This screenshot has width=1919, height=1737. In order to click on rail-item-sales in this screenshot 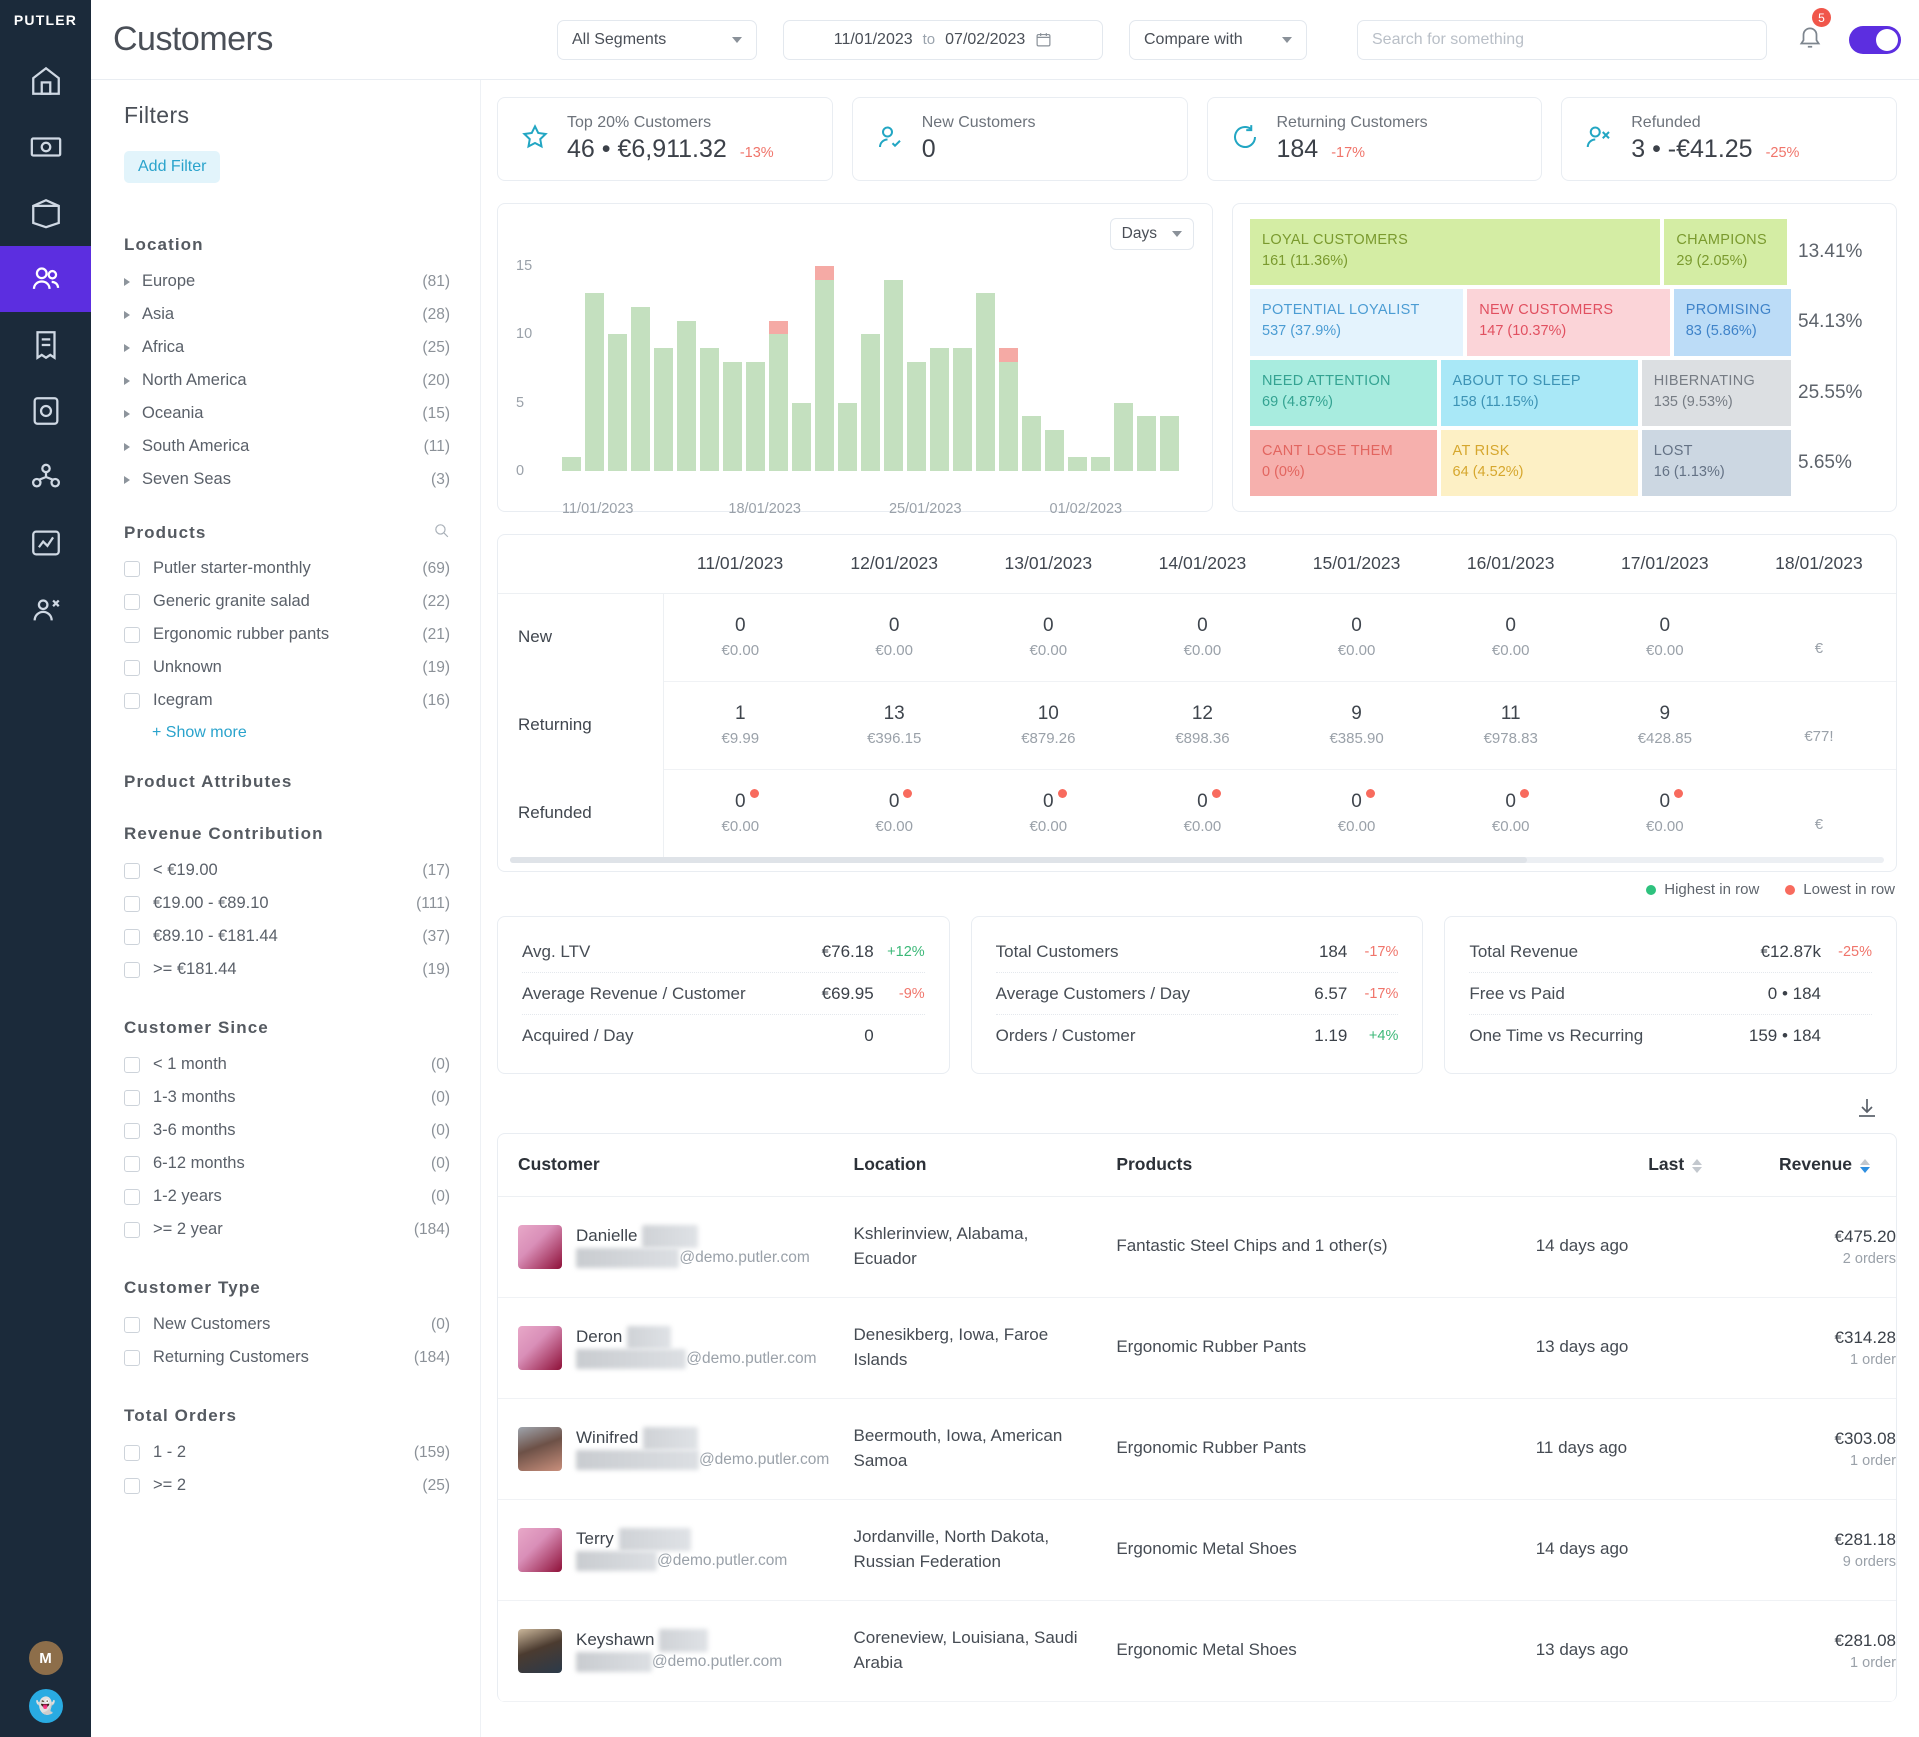, I will do `click(45, 147)`.